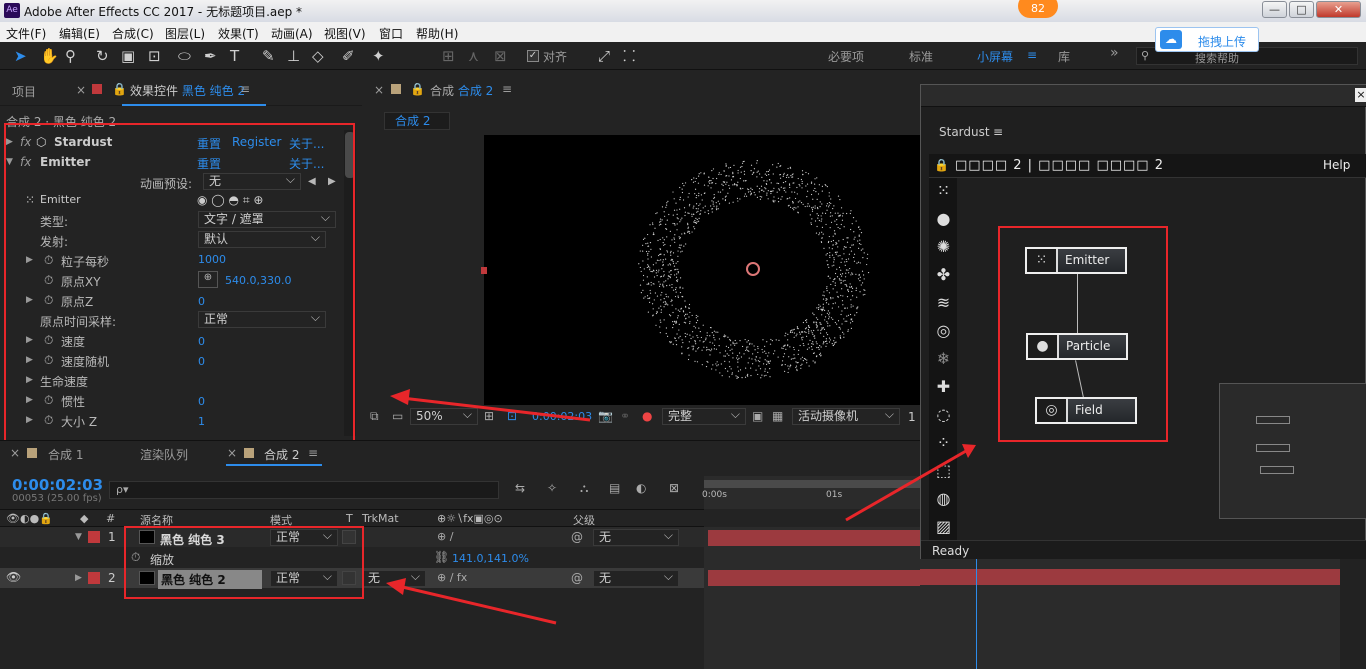 The width and height of the screenshot is (1366, 669). Describe the element at coordinates (910, 483) in the screenshot. I see `arrow-to-nodes` at that location.